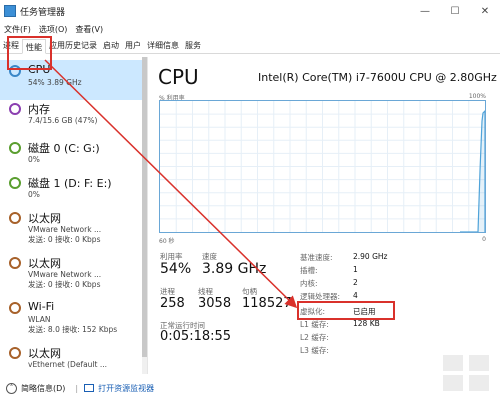  What do you see at coordinates (73, 45) in the screenshot?
I see `tab-app-history: 应用历史记录` at bounding box center [73, 45].